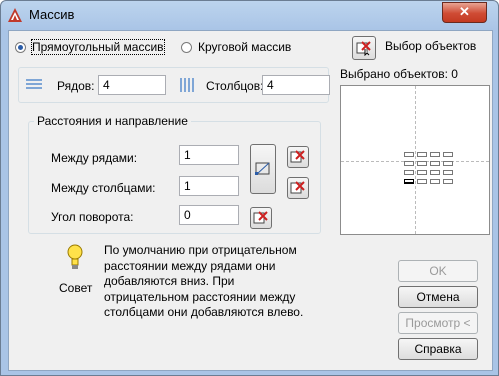 This screenshot has height=376, width=499. I want to click on help-button: Справка, so click(438, 349).